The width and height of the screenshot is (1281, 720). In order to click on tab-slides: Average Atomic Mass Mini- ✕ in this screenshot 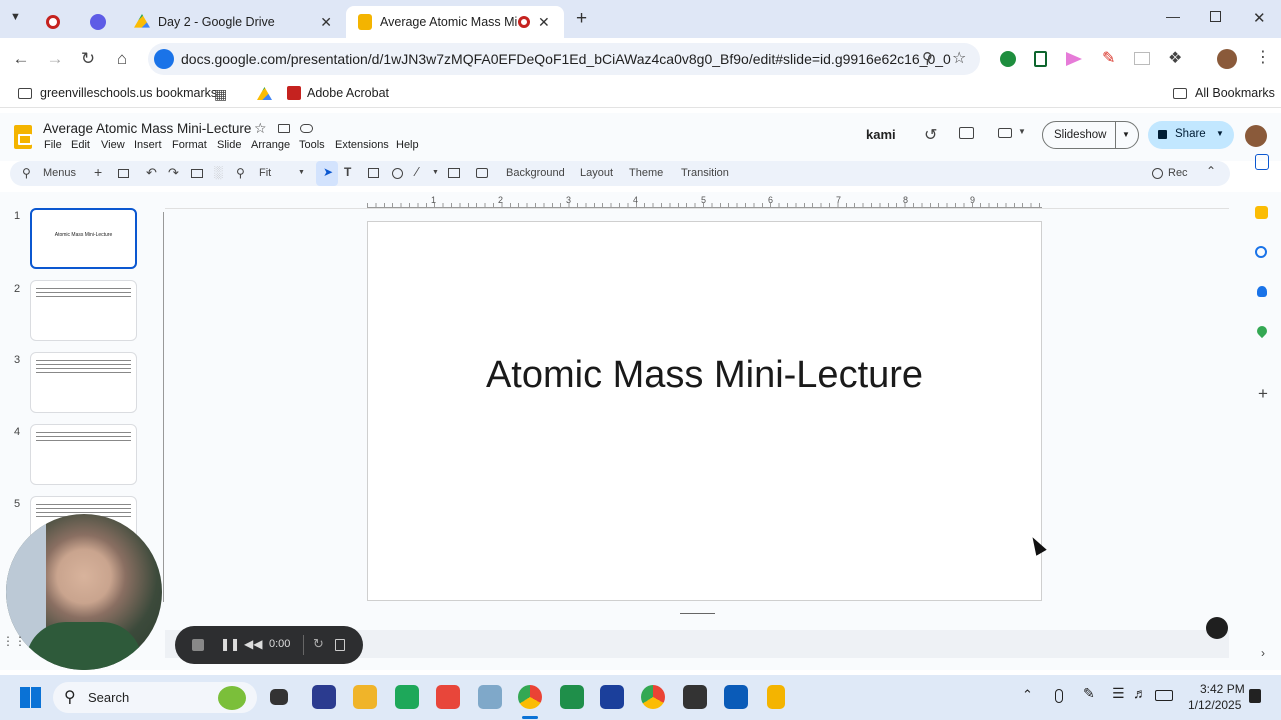, I will do `click(455, 22)`.